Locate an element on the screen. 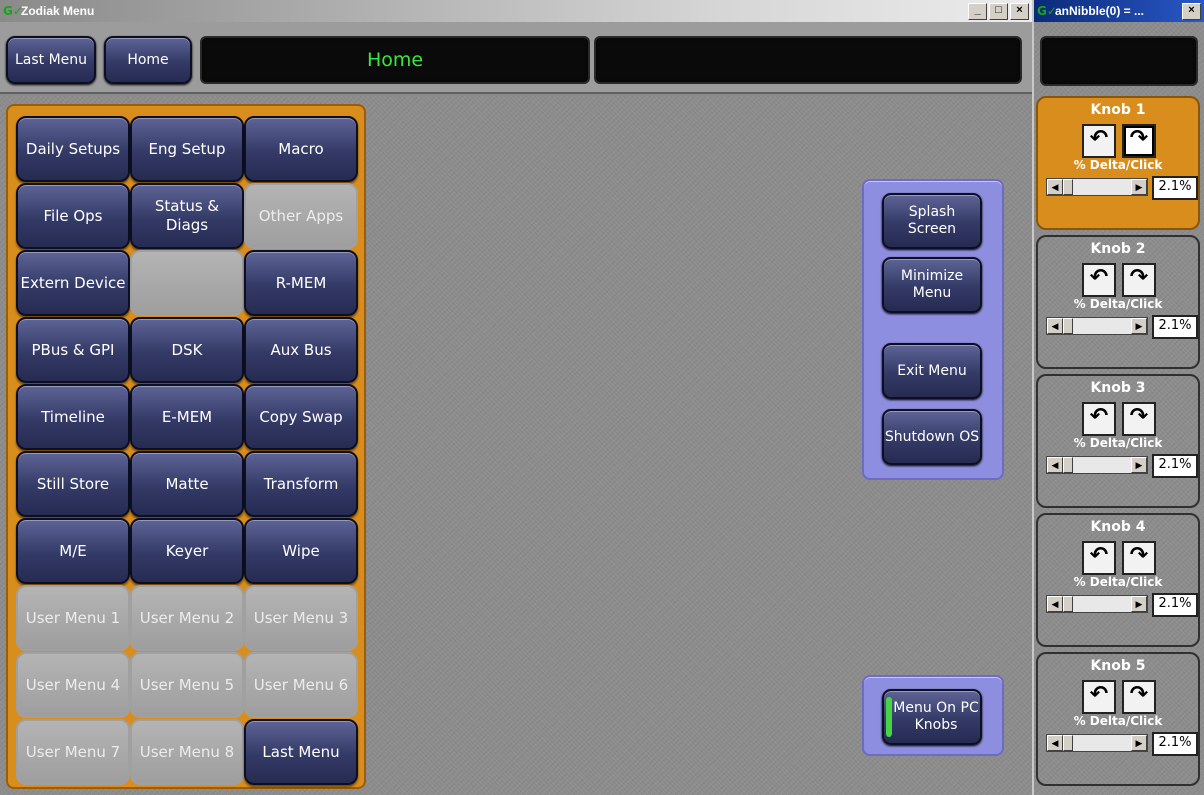 The image size is (1204, 795). close-knob-window-button: × is located at coordinates (1191, 11).